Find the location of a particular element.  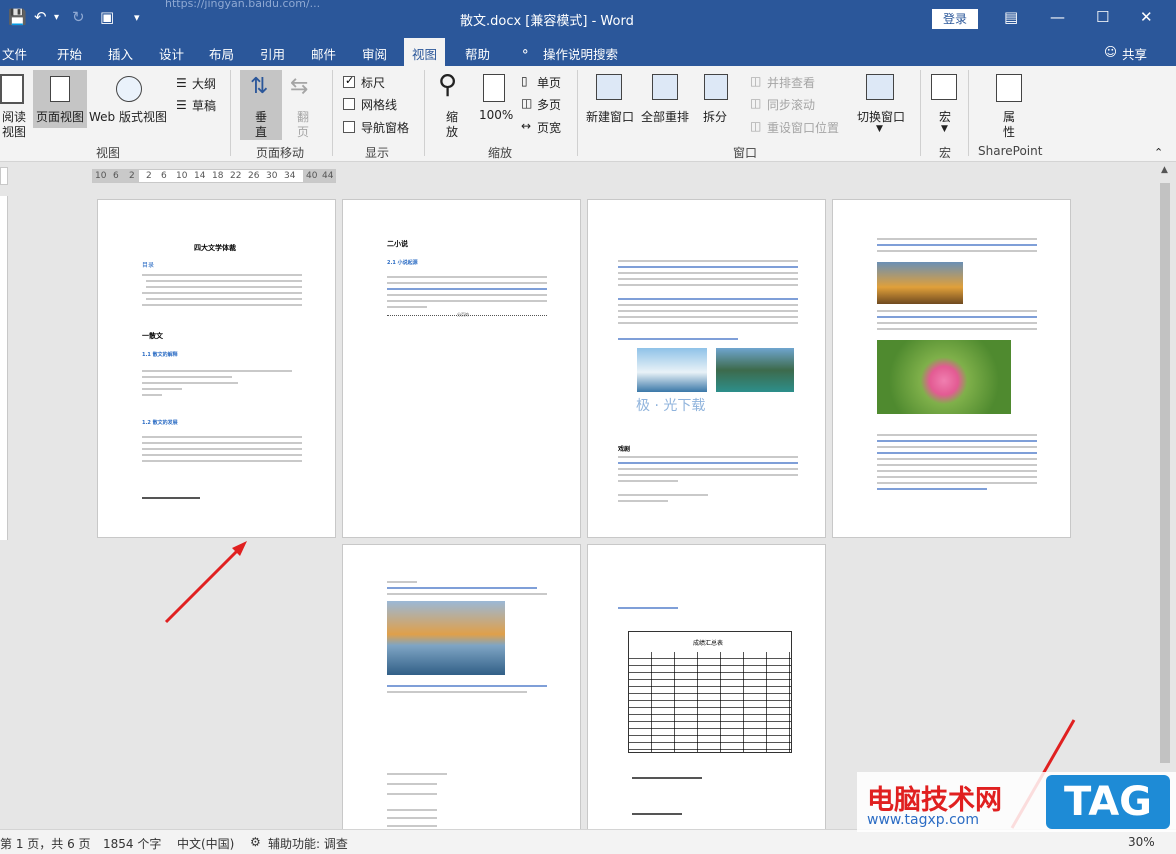

scroll-up-icon: ▲ is located at coordinates (1164, 170).